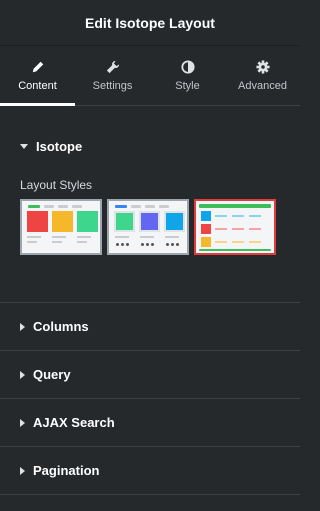  I want to click on section-header-ajax-search: AJAX Search, so click(150, 422).